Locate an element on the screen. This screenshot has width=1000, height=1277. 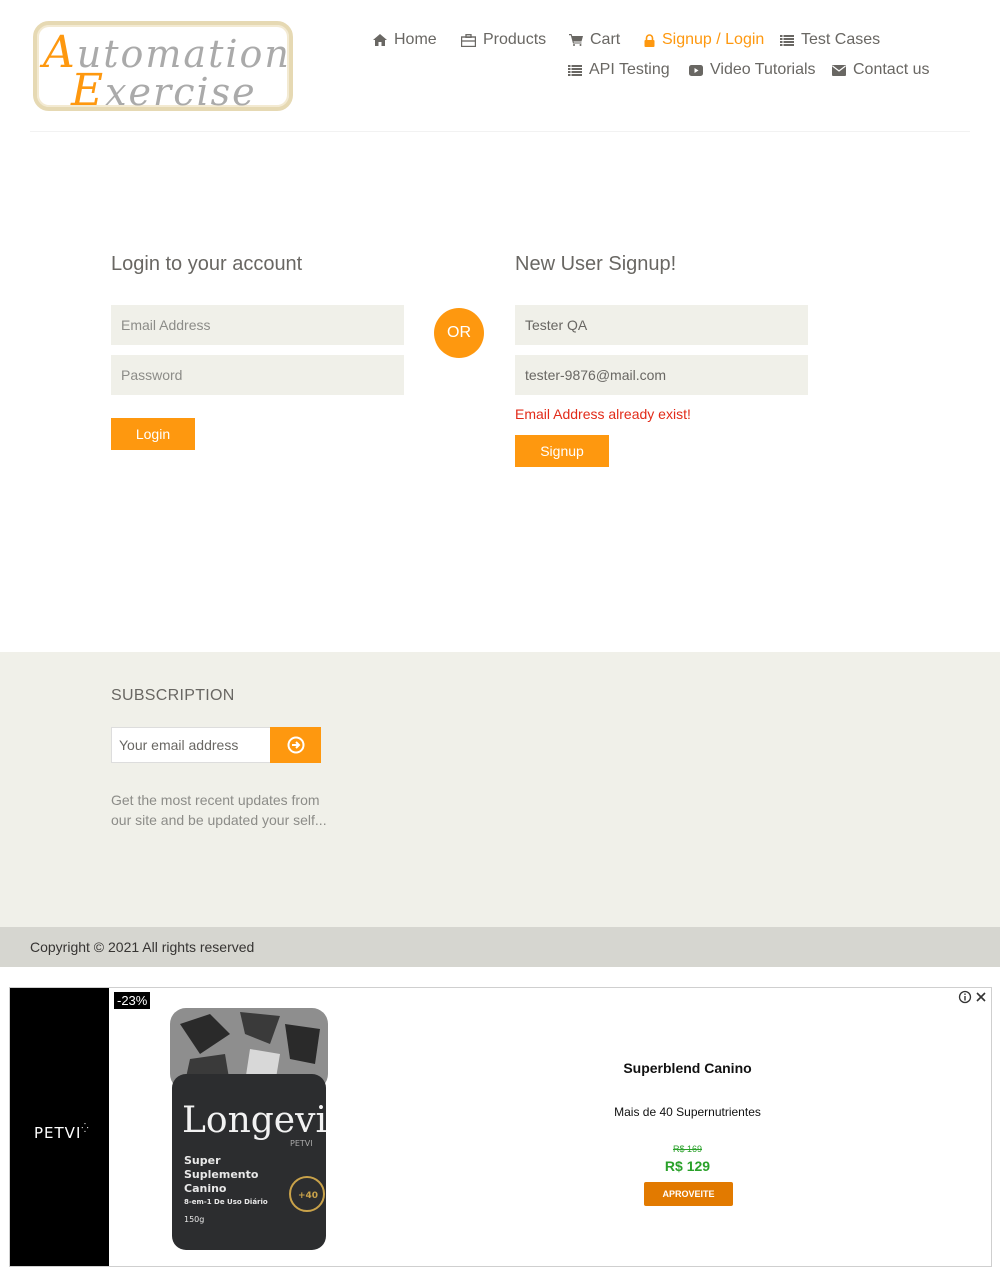
header-divider is located at coordinates (500, 131).